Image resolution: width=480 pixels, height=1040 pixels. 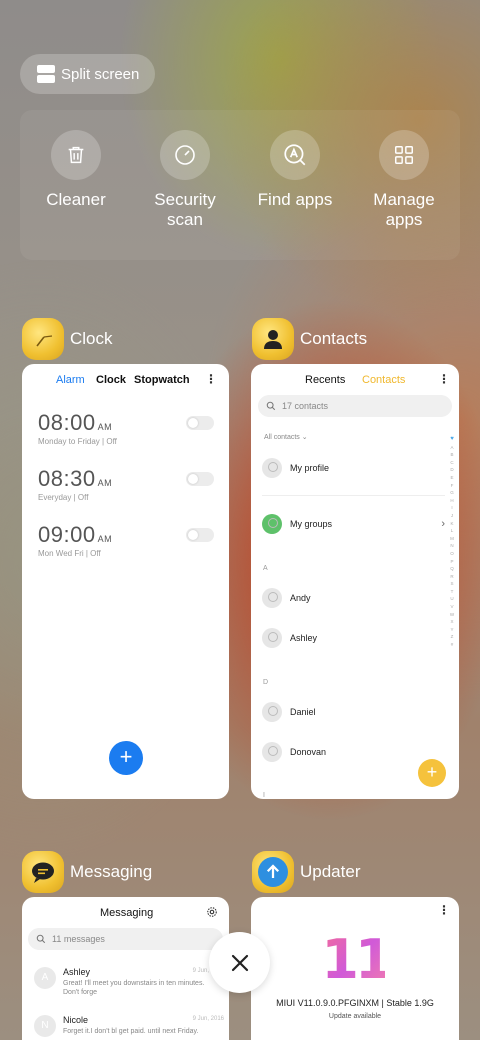 What do you see at coordinates (126, 484) in the screenshot?
I see `alarm-item: 08:30 AM Everyday | Off` at bounding box center [126, 484].